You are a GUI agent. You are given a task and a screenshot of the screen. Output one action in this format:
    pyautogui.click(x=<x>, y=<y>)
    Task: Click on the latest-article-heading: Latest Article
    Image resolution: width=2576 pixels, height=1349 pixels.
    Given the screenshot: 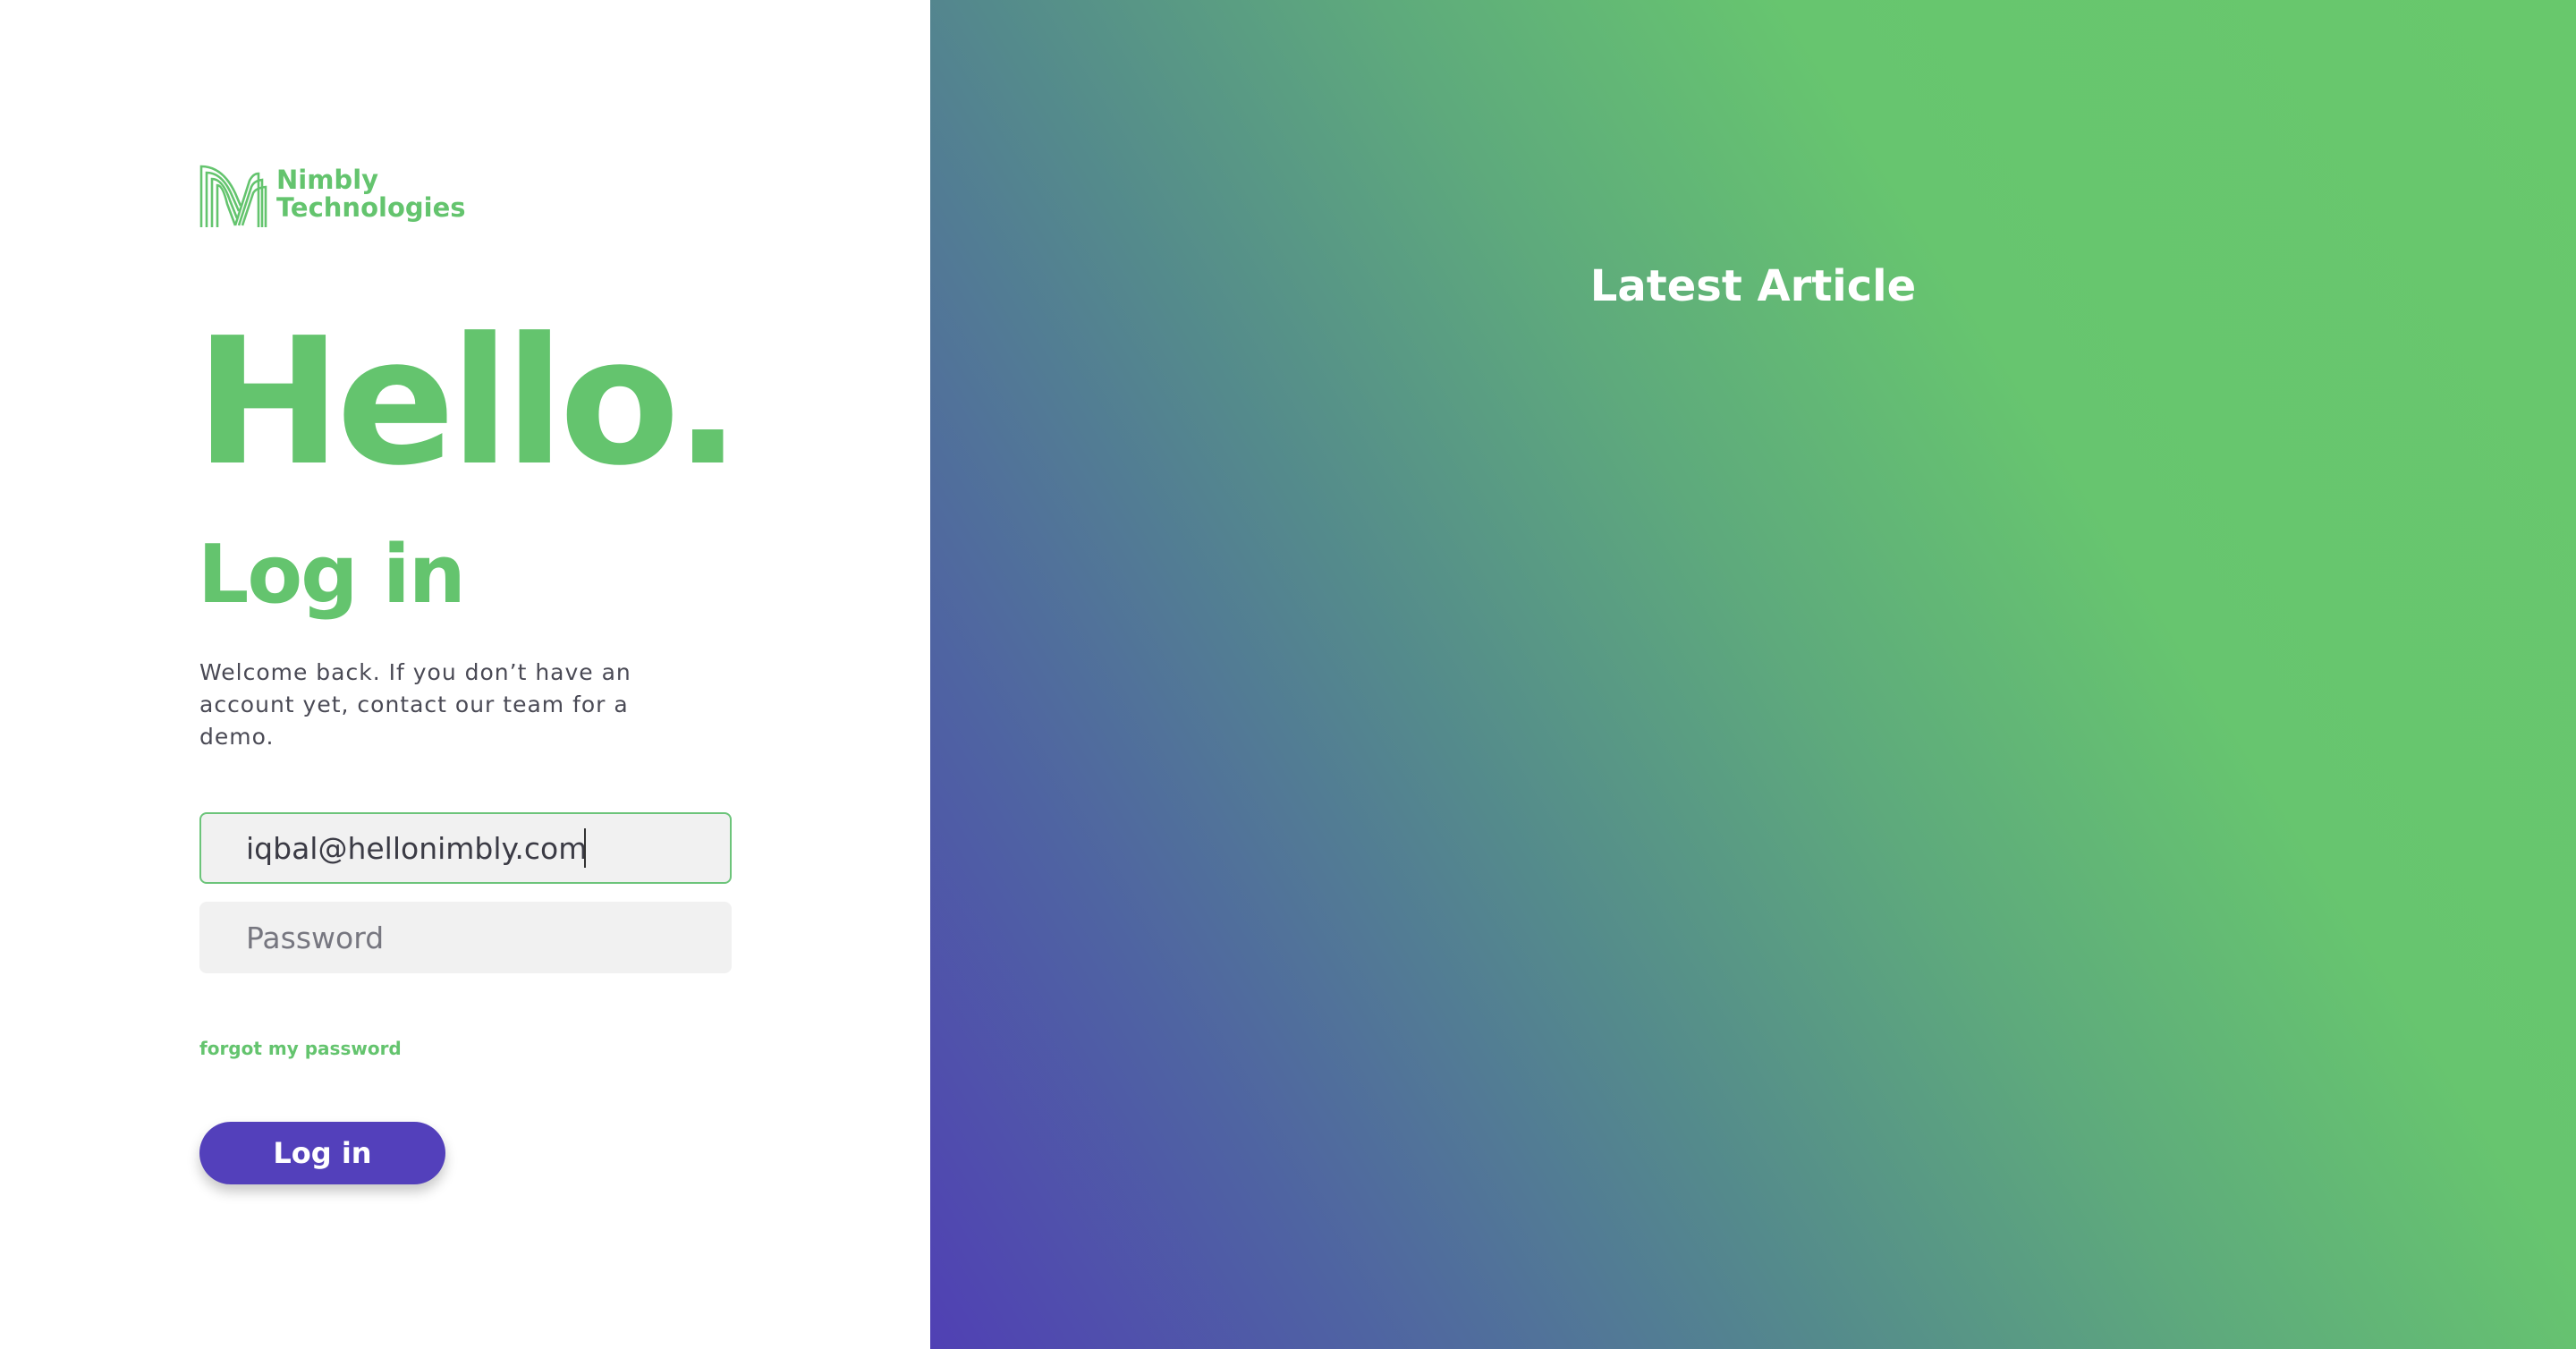 What is the action you would take?
    pyautogui.click(x=1753, y=286)
    